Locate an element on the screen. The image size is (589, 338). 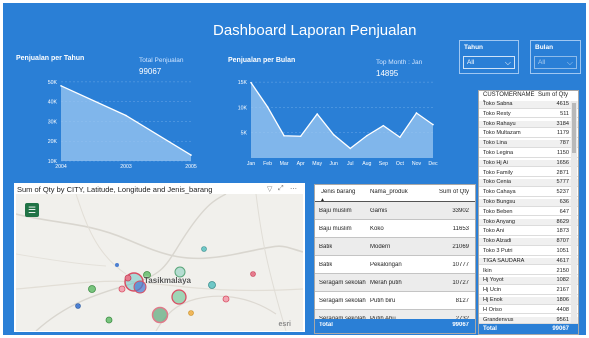
monthly-x-tick: Aug is located at coordinates (366, 164).